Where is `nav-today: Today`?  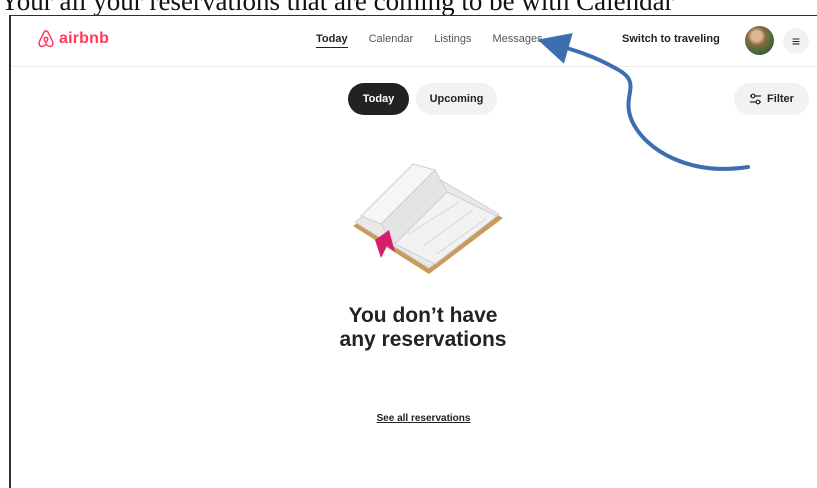
nav-today: Today is located at coordinates (332, 40).